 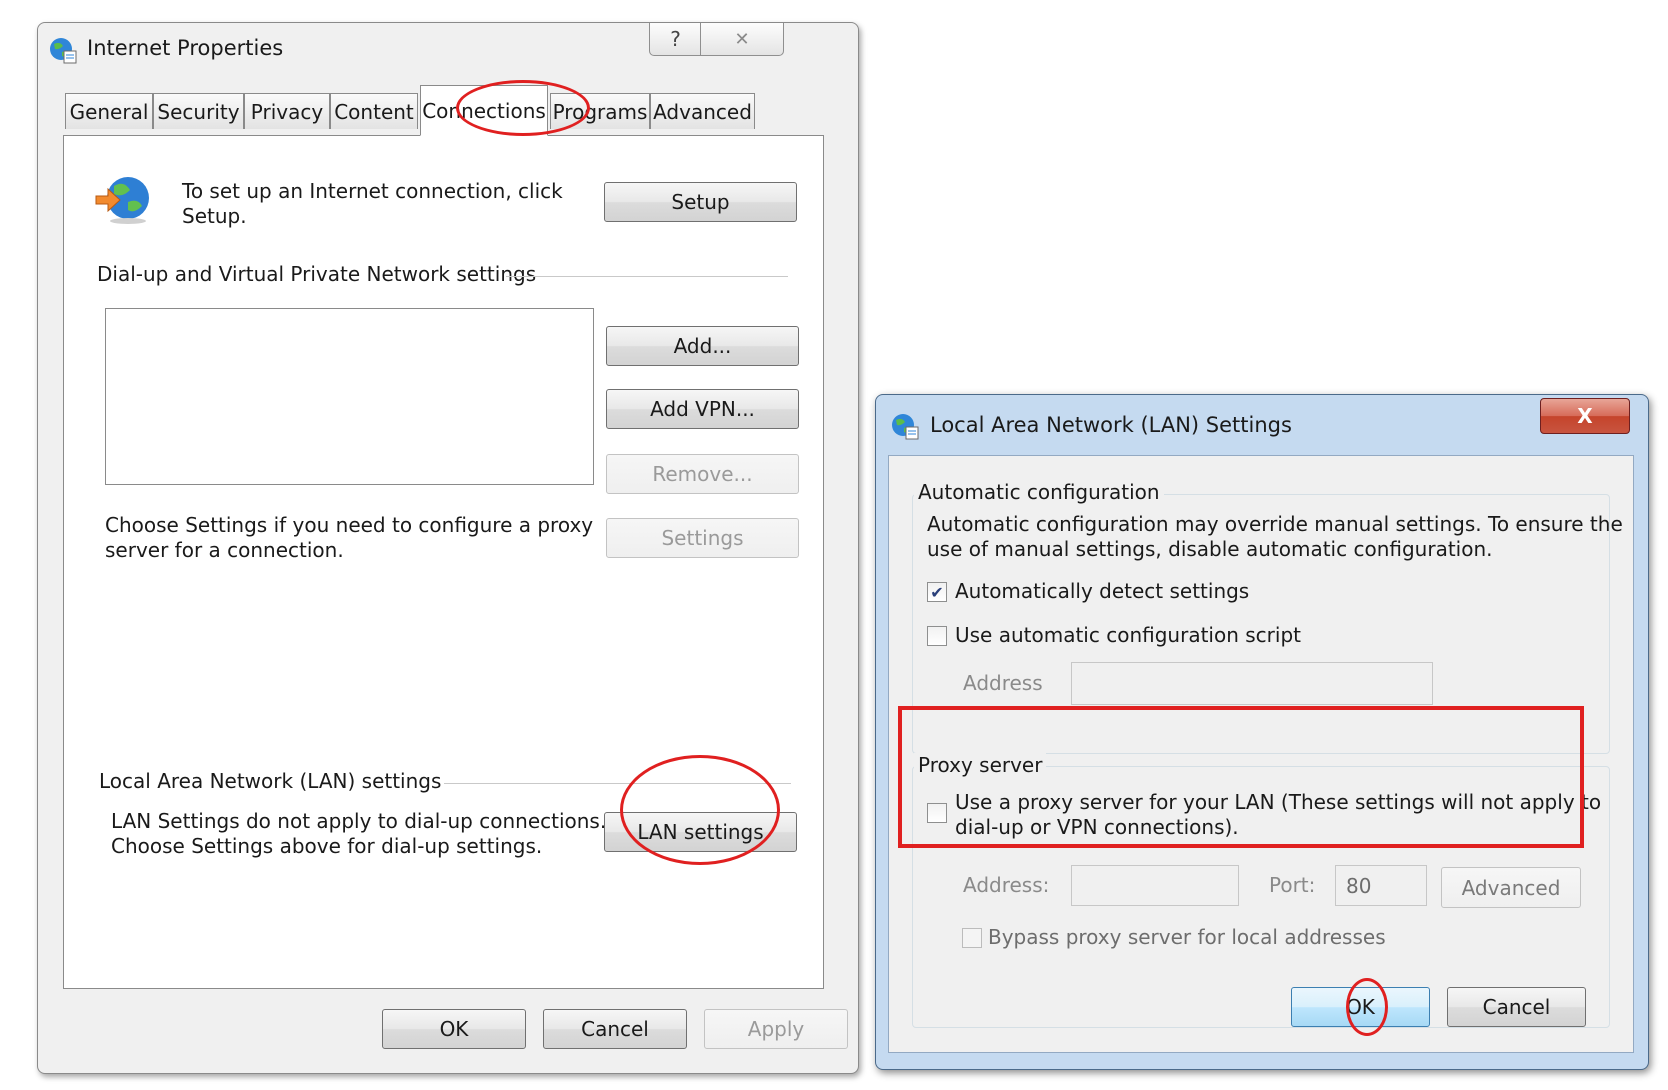 I want to click on auto-detect-checkbox: ✔, so click(x=937, y=592).